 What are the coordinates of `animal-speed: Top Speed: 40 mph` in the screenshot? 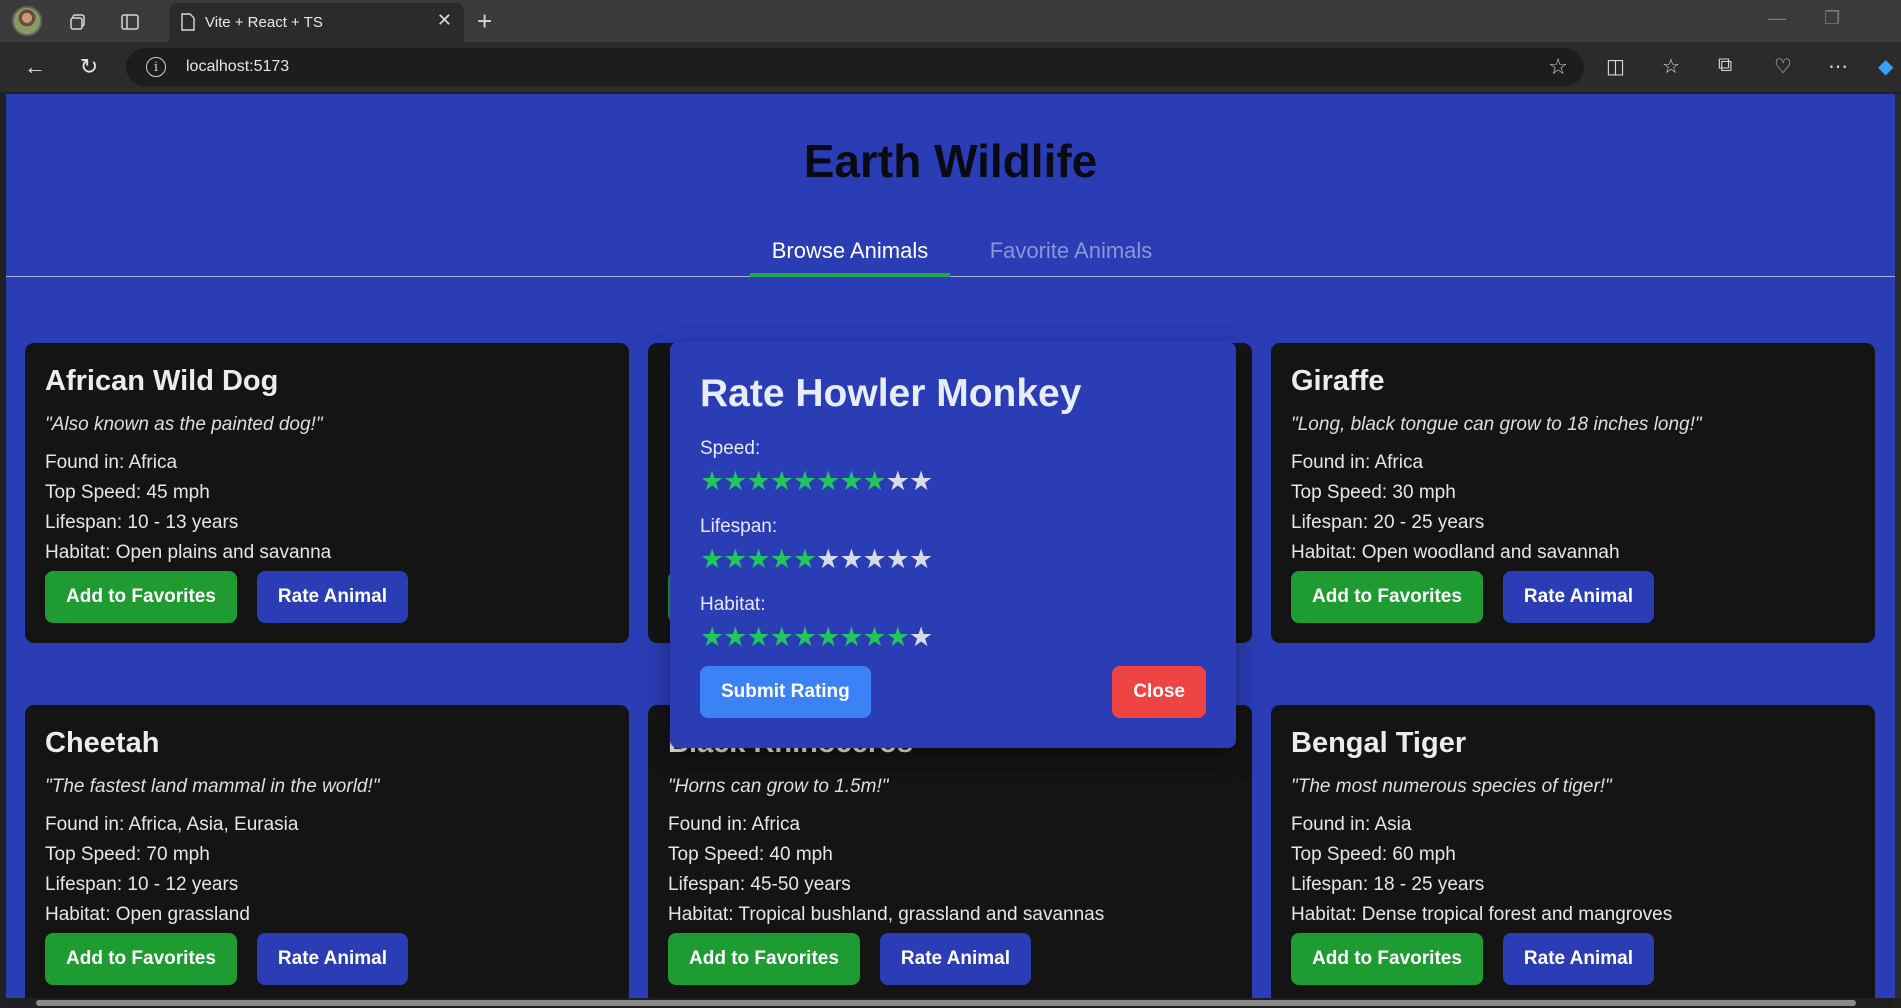 It's located at (750, 854).